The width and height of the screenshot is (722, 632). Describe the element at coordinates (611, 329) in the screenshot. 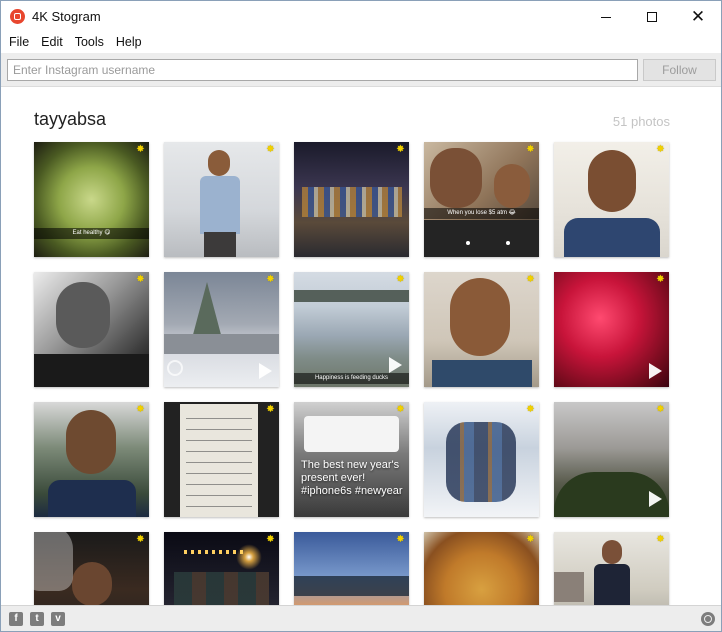

I see `photo-tile-red-fabric: ✸` at that location.